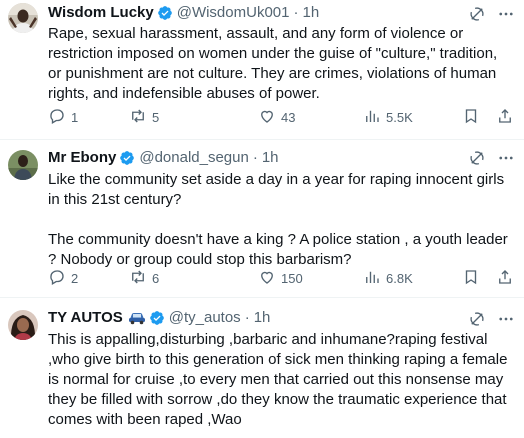 The image size is (524, 438). I want to click on views-button: 5.5K, so click(388, 117).